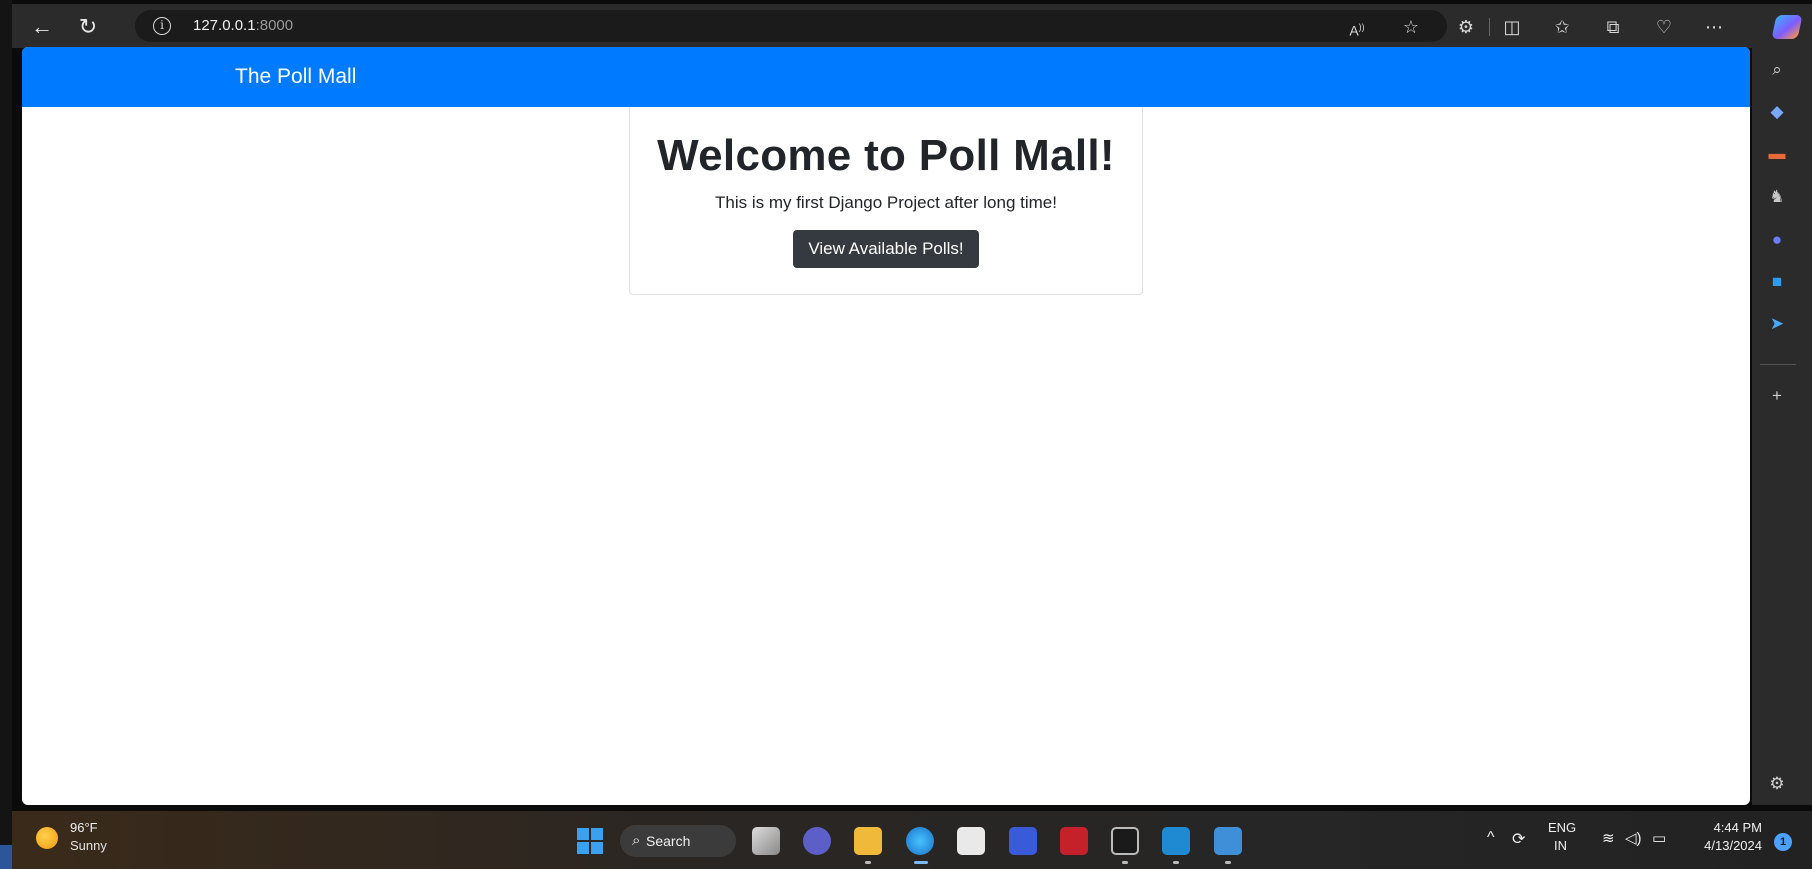  I want to click on vscode-icon, so click(1176, 841).